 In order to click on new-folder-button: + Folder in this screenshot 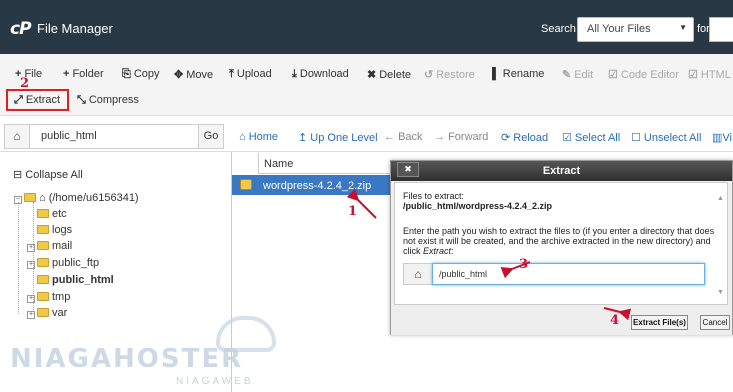, I will do `click(83, 74)`.